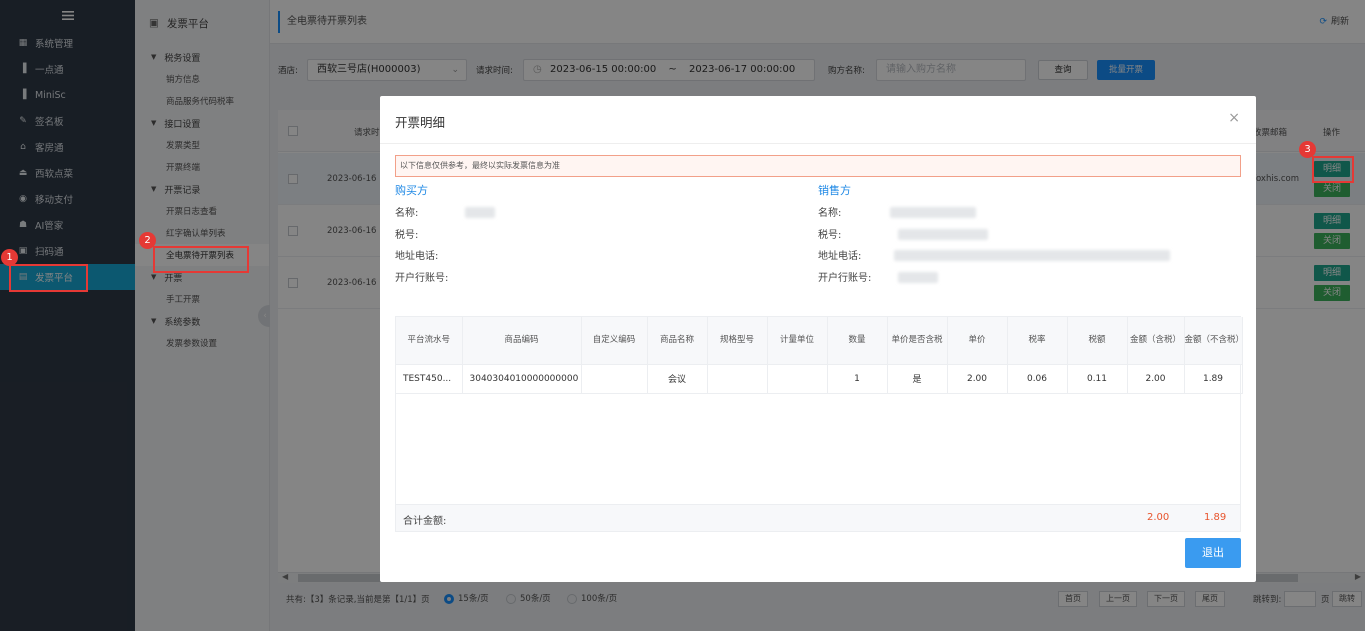 This screenshot has height=631, width=1365. Describe the element at coordinates (818, 518) in the screenshot. I see `total-row: 合计金额: 2.00 1.89` at that location.